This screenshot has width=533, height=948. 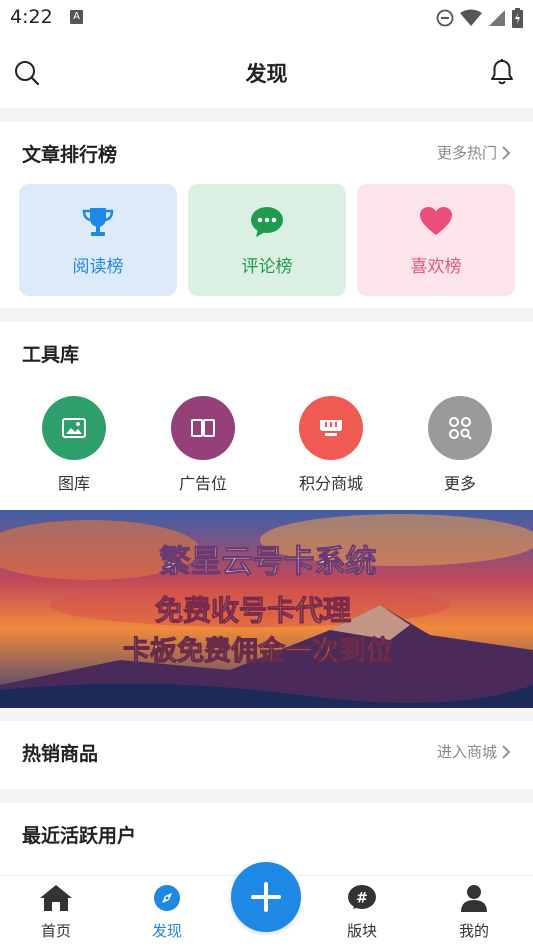 I want to click on points-mall-icon-circle, so click(x=331, y=428).